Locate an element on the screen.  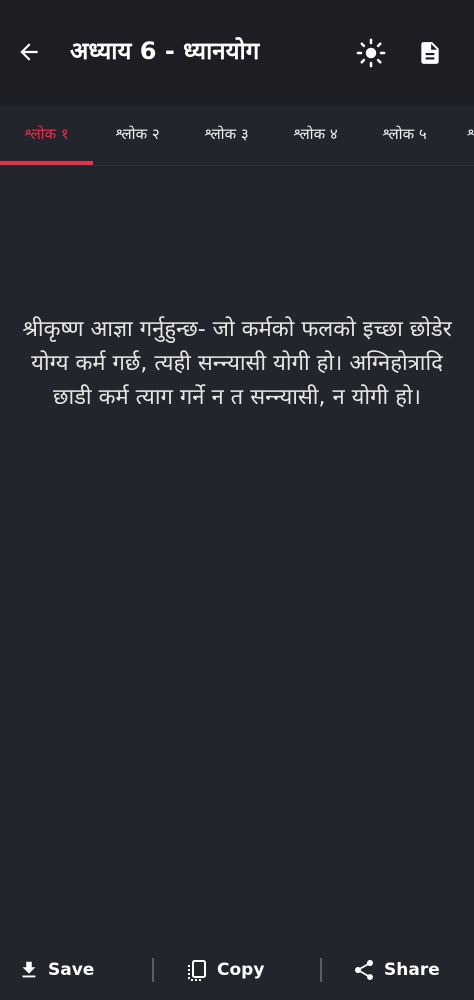
back-button is located at coordinates (29, 52).